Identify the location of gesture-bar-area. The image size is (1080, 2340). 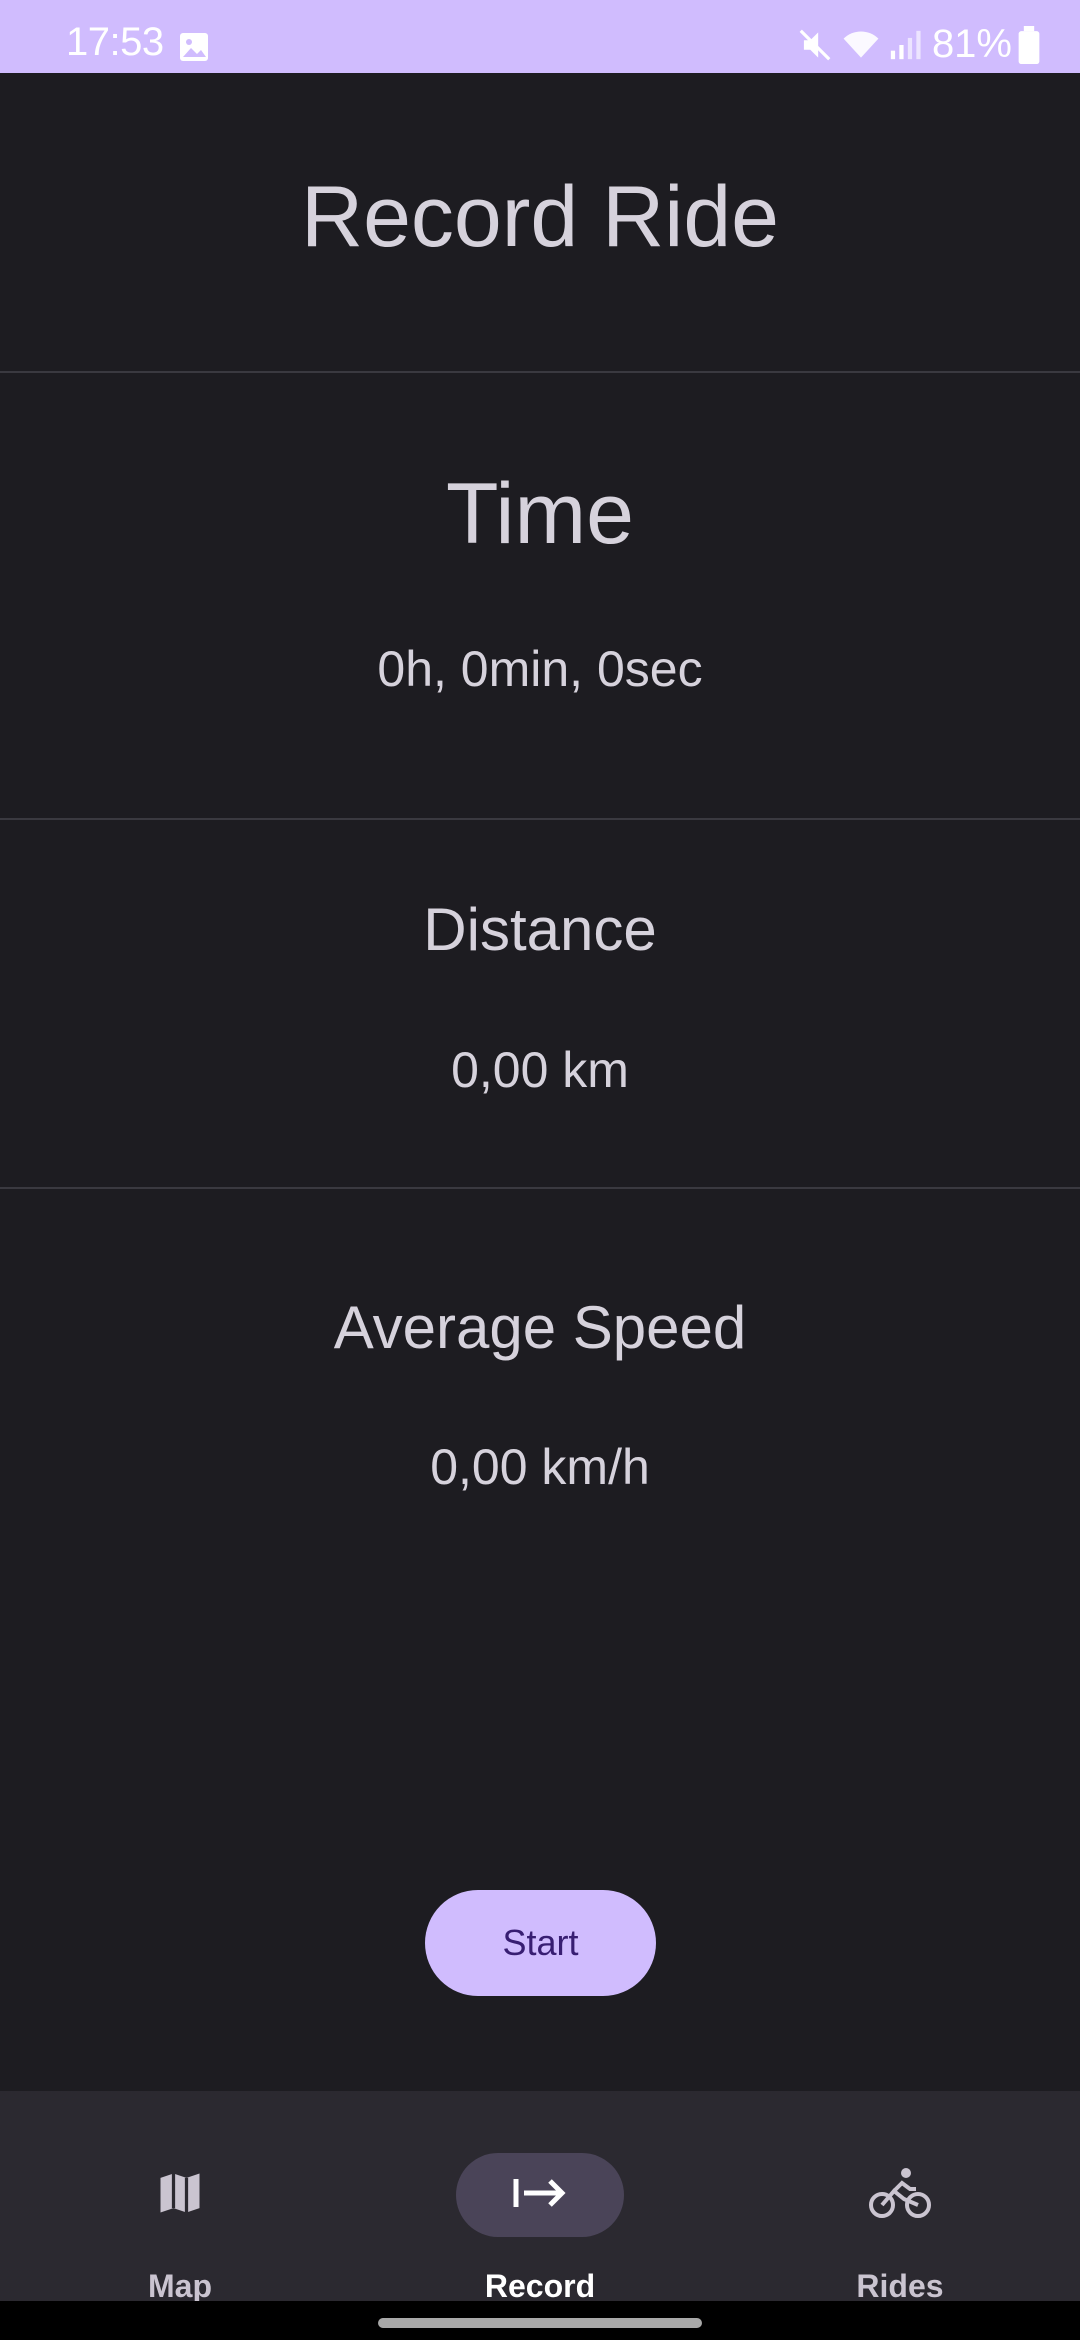
(540, 2320).